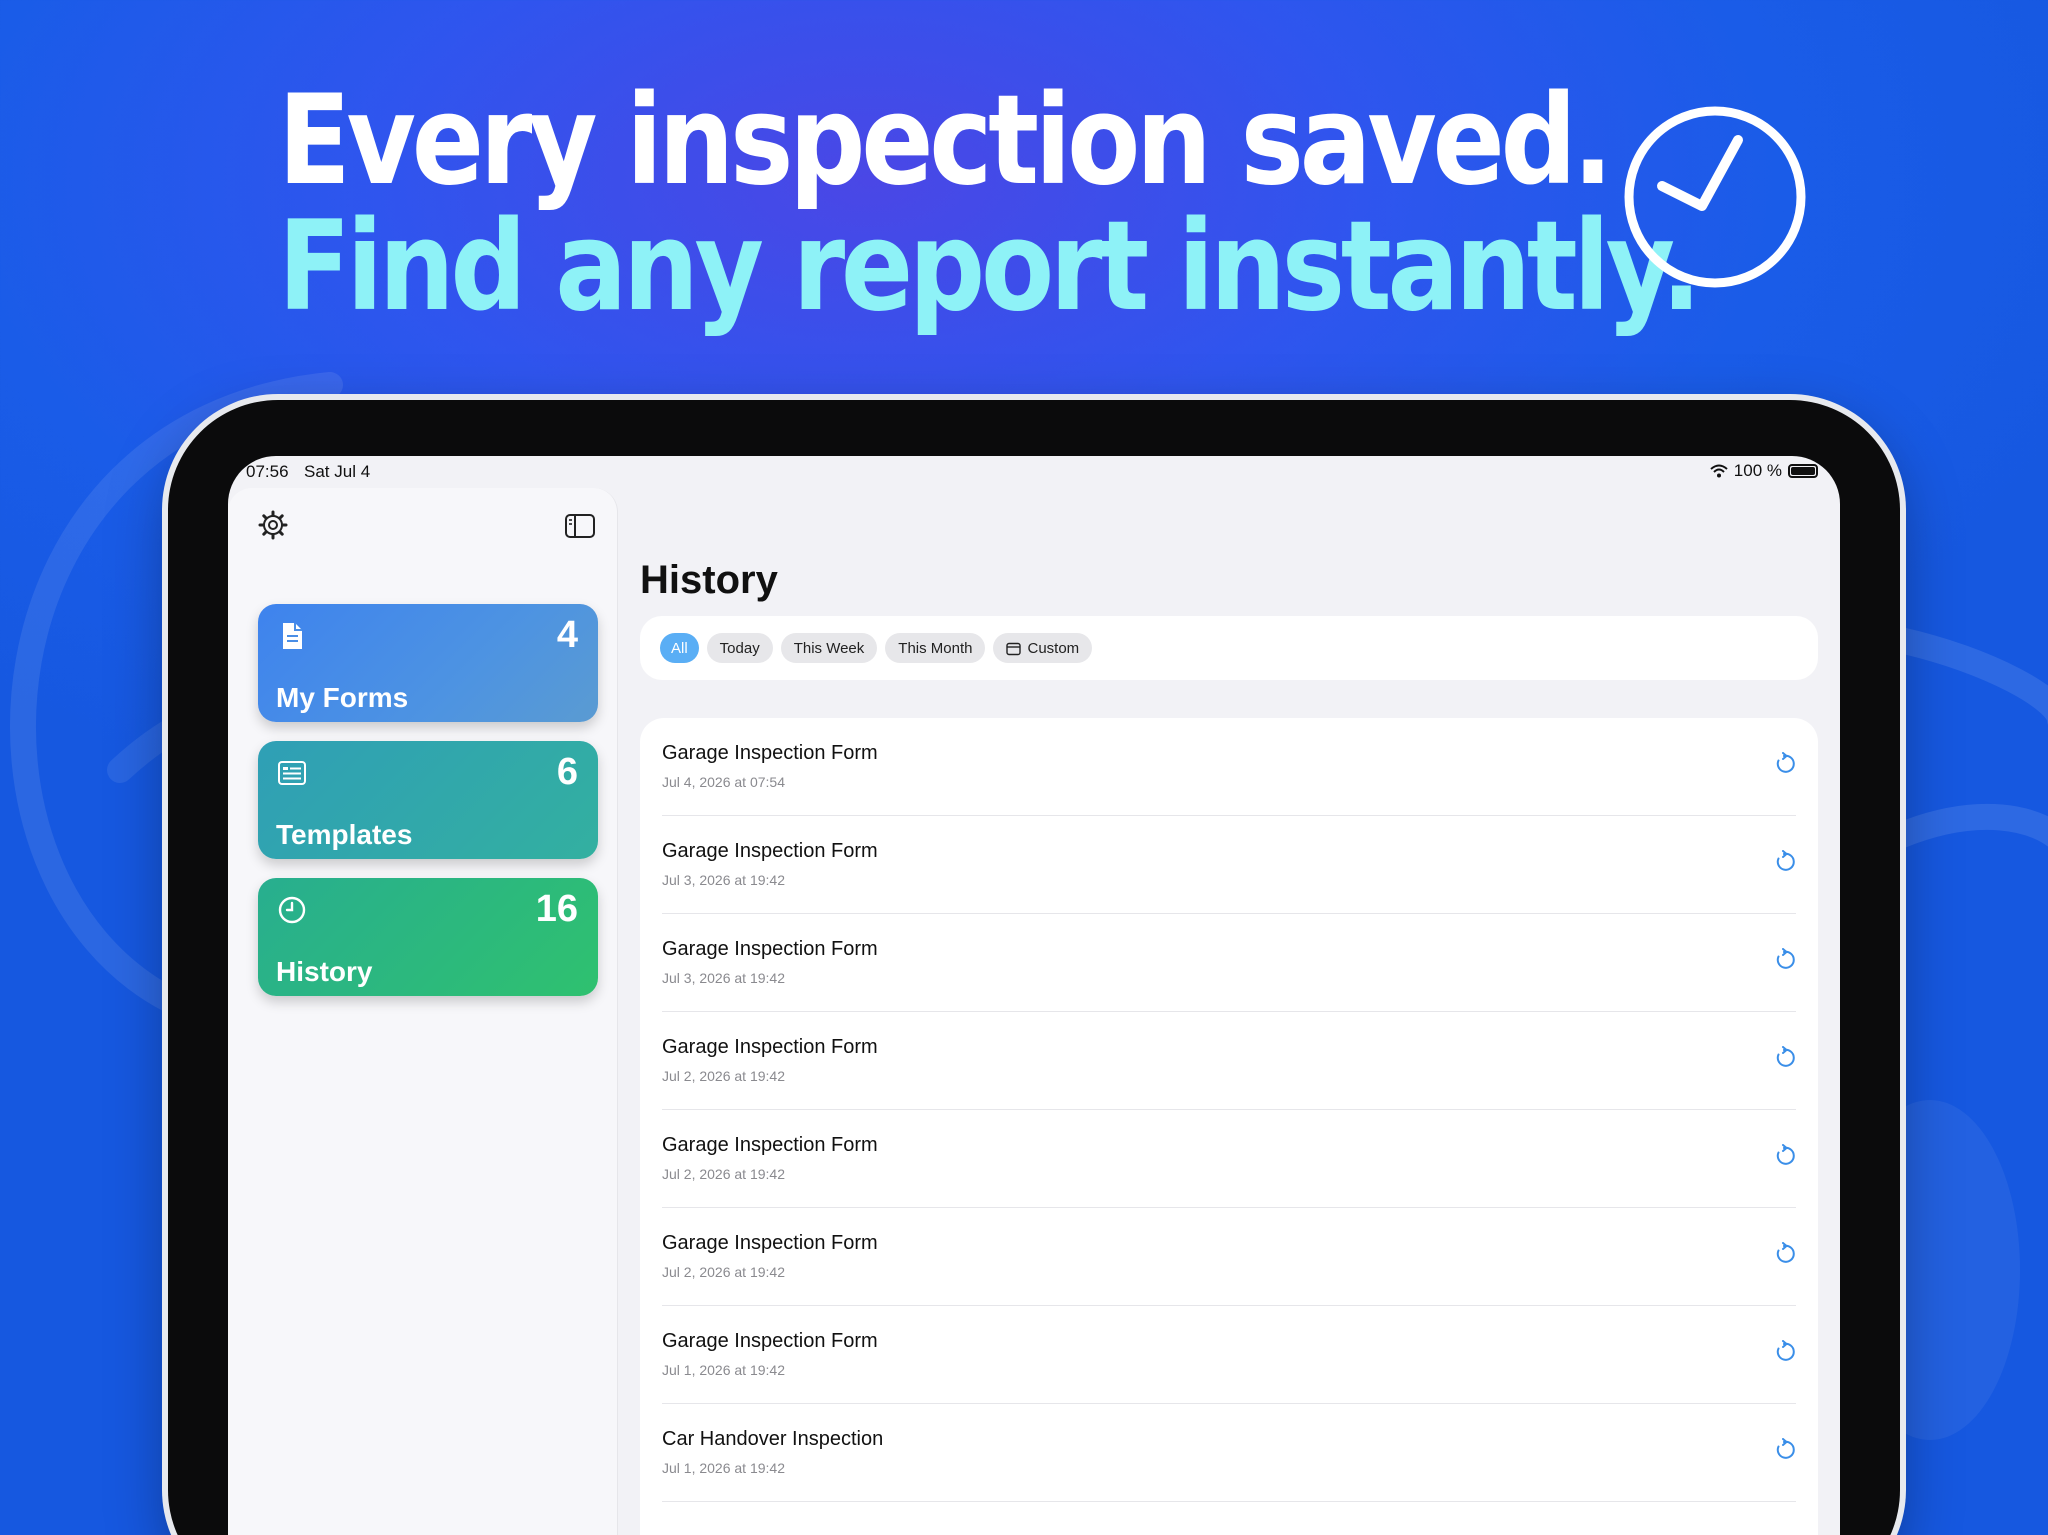 This screenshot has width=2048, height=1535. What do you see at coordinates (342, 697) in the screenshot?
I see `my-forms-label: My Forms` at bounding box center [342, 697].